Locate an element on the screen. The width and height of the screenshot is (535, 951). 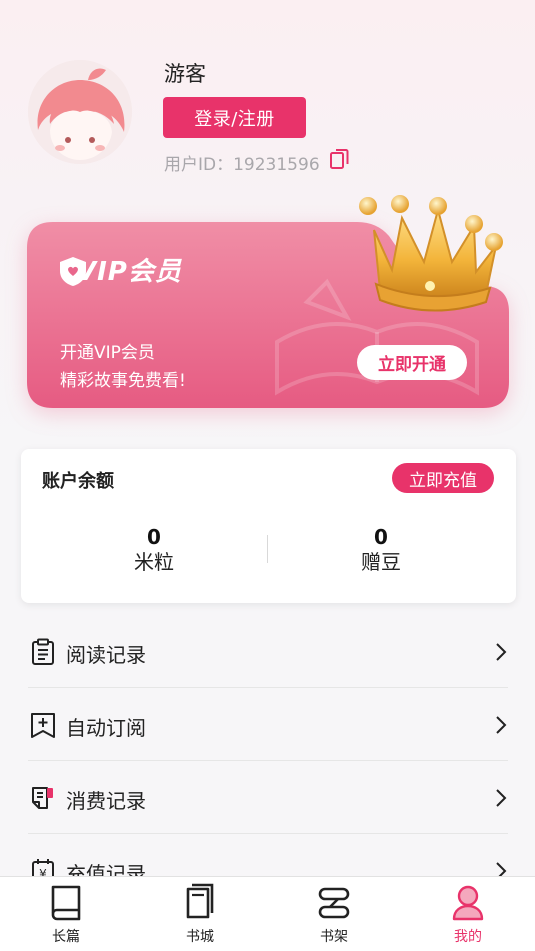
account-balance-title: 账户余额 is located at coordinates (78, 481).